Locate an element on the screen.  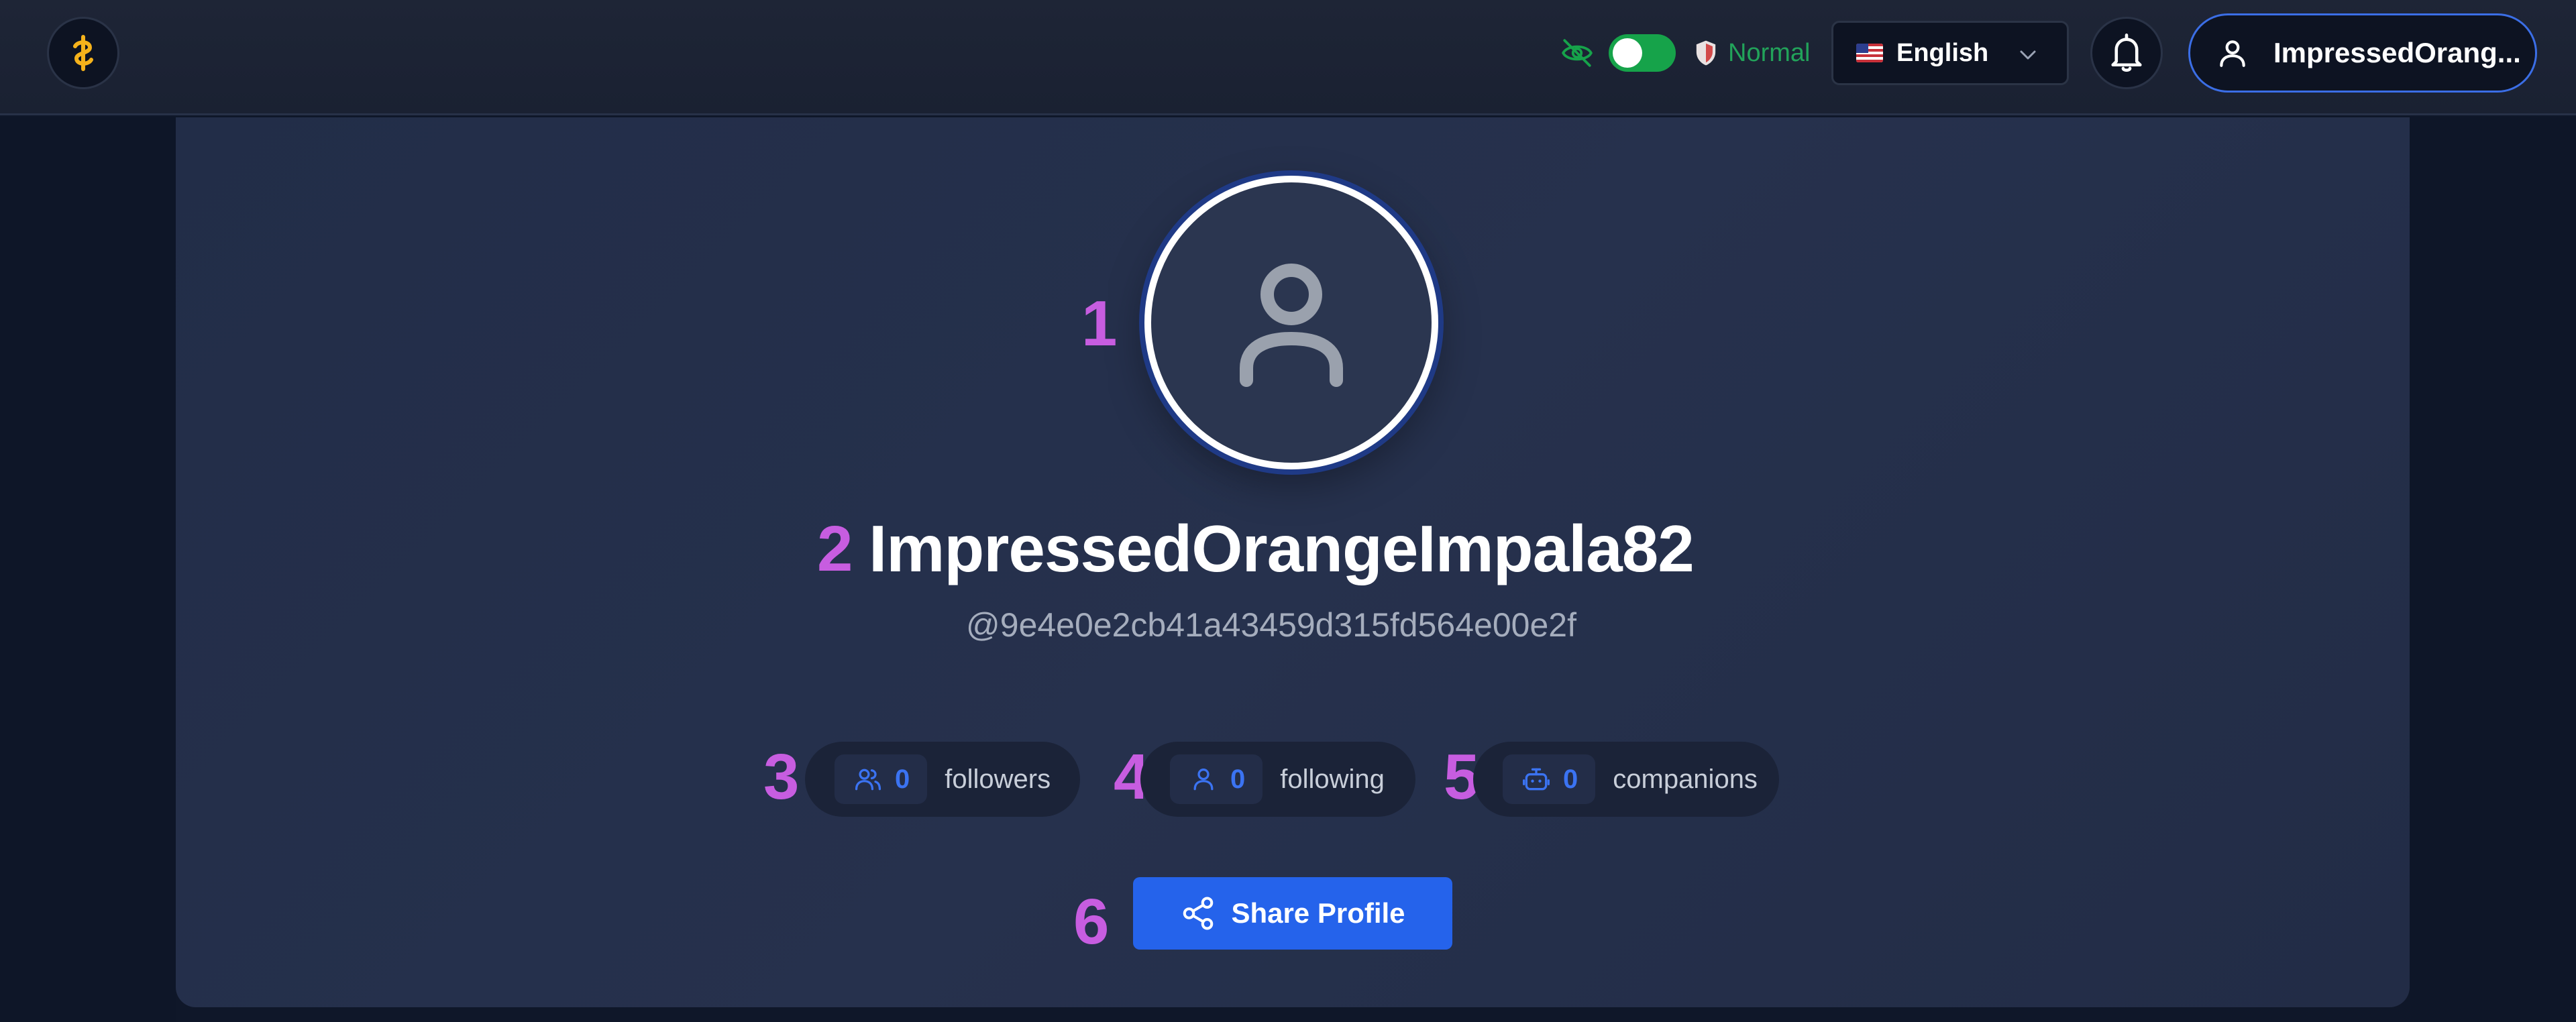
followers-count-chip: 0 is located at coordinates (881, 779).